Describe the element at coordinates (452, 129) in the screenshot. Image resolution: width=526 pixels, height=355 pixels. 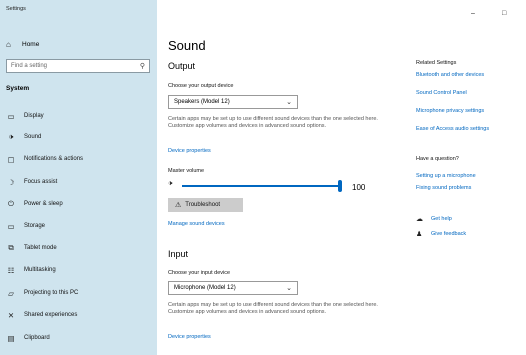
I see `related-link-ease-of-access-audio: Ease of Access audio settings` at that location.